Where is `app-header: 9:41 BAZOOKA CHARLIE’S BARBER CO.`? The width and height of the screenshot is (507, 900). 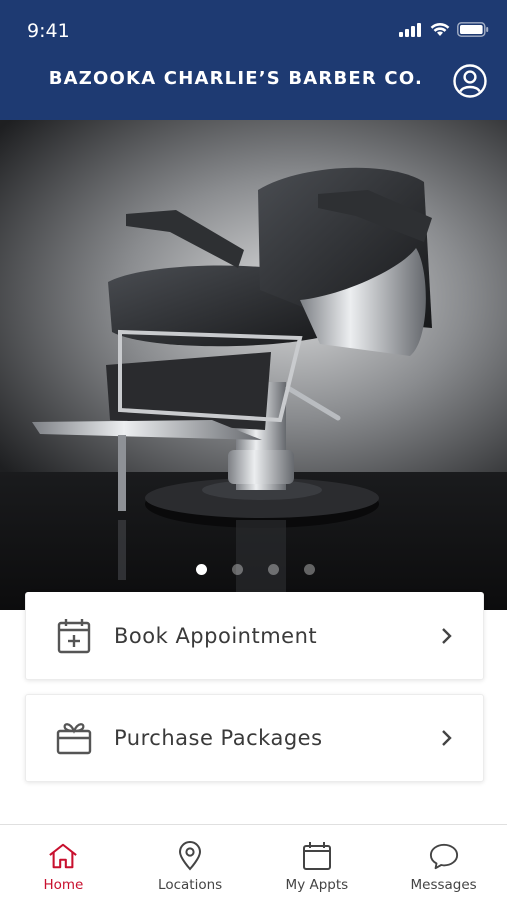 app-header: 9:41 BAZOOKA CHARLIE’S BARBER CO. is located at coordinates (253, 60).